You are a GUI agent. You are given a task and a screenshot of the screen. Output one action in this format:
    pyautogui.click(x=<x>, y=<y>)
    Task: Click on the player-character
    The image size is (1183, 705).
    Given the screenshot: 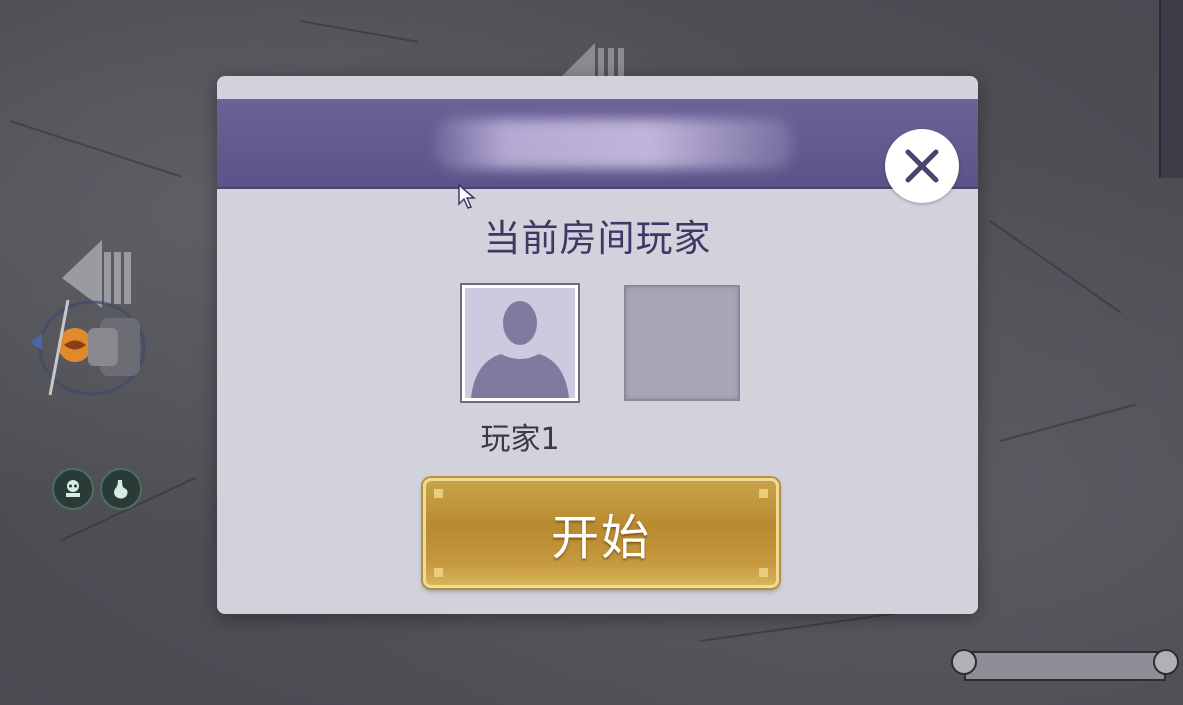 What is the action you would take?
    pyautogui.click(x=88, y=347)
    